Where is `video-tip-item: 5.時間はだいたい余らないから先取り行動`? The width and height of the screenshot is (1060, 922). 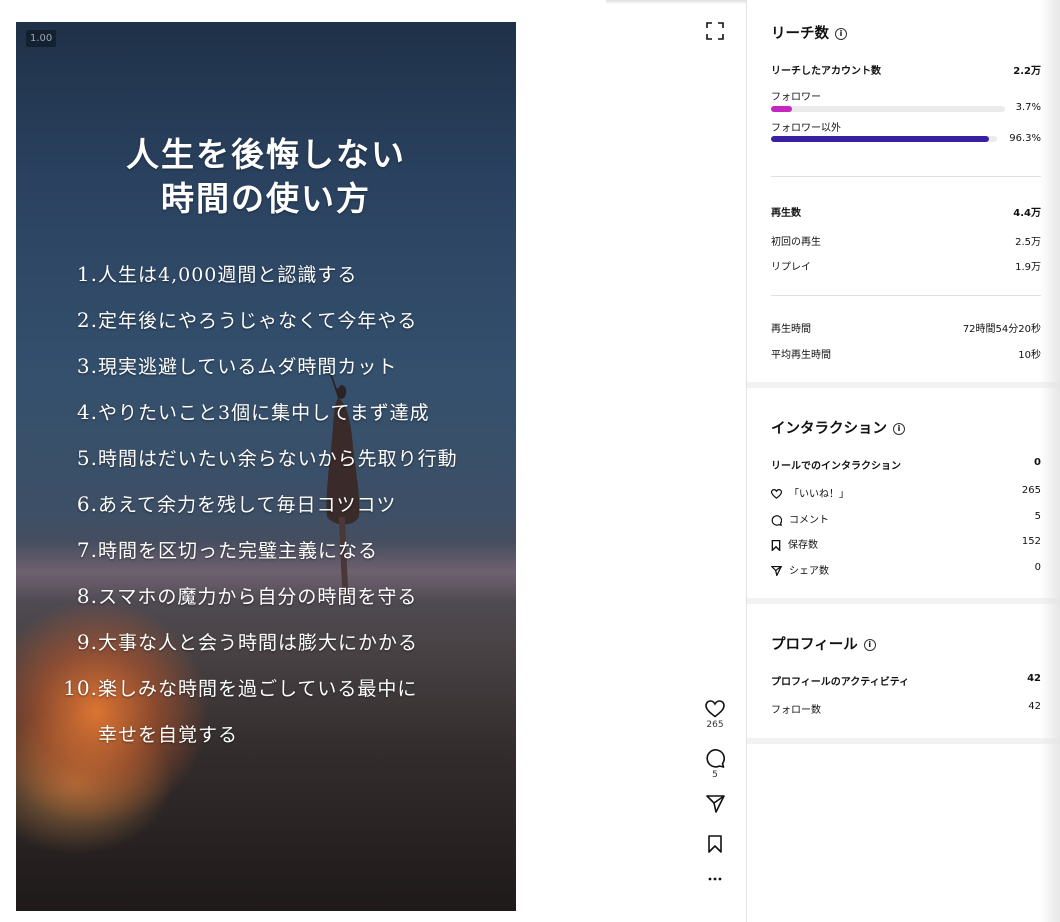
video-tip-item: 5.時間はだいたい余らないから先取り行動 is located at coordinates (237, 457).